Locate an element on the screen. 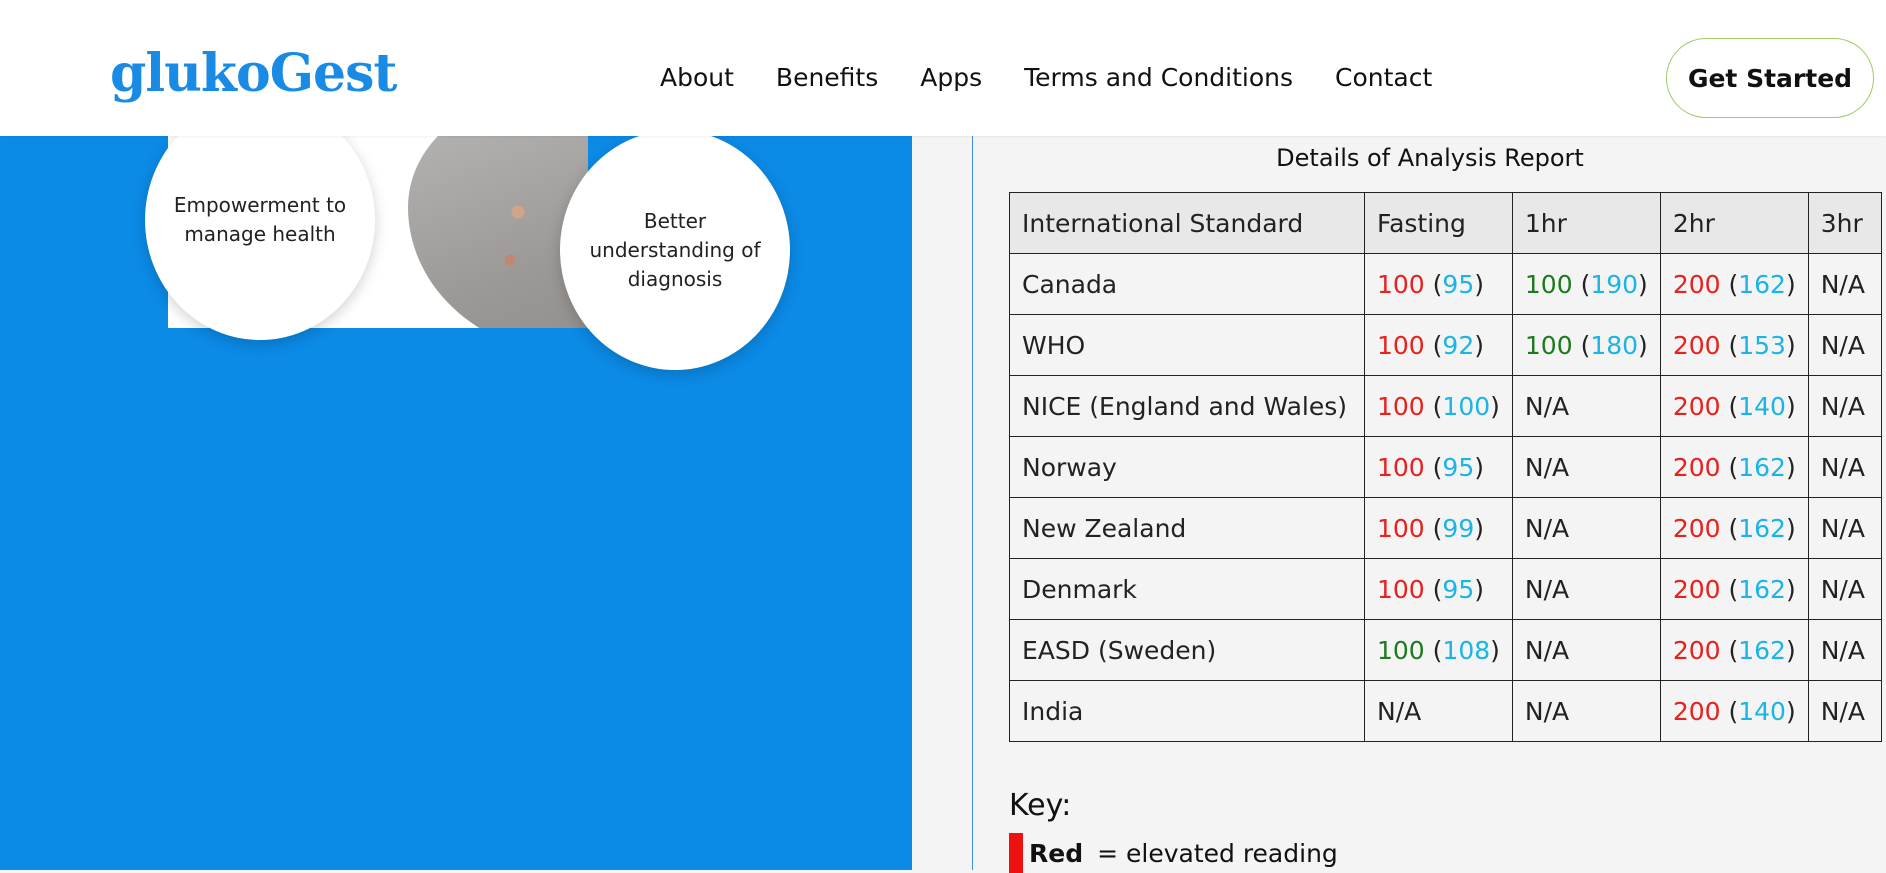 The image size is (1886, 873). cell-fasting: 100 (108) is located at coordinates (1438, 650).